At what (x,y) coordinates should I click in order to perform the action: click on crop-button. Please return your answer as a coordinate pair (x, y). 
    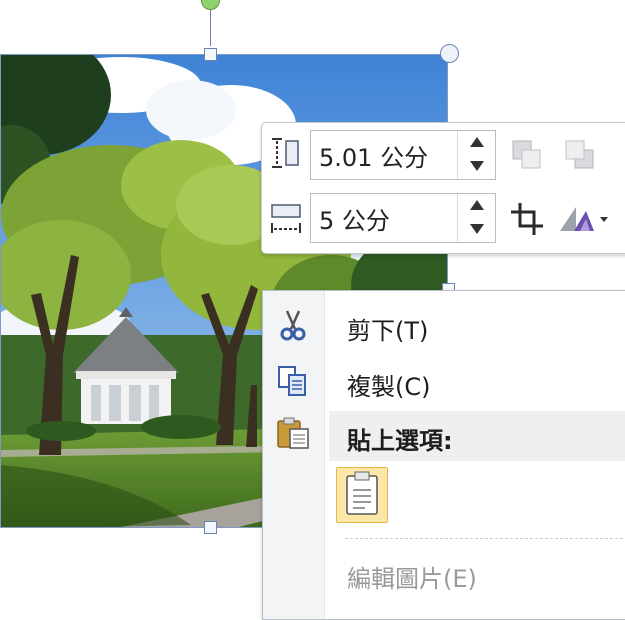
    Looking at the image, I should click on (527, 219).